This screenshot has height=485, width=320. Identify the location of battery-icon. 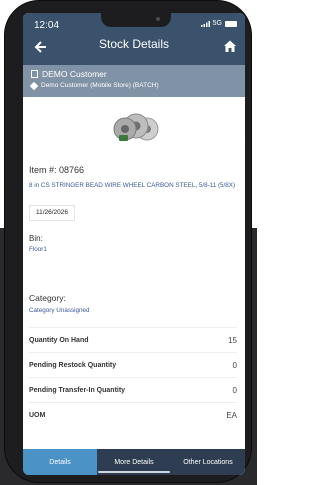
(231, 23).